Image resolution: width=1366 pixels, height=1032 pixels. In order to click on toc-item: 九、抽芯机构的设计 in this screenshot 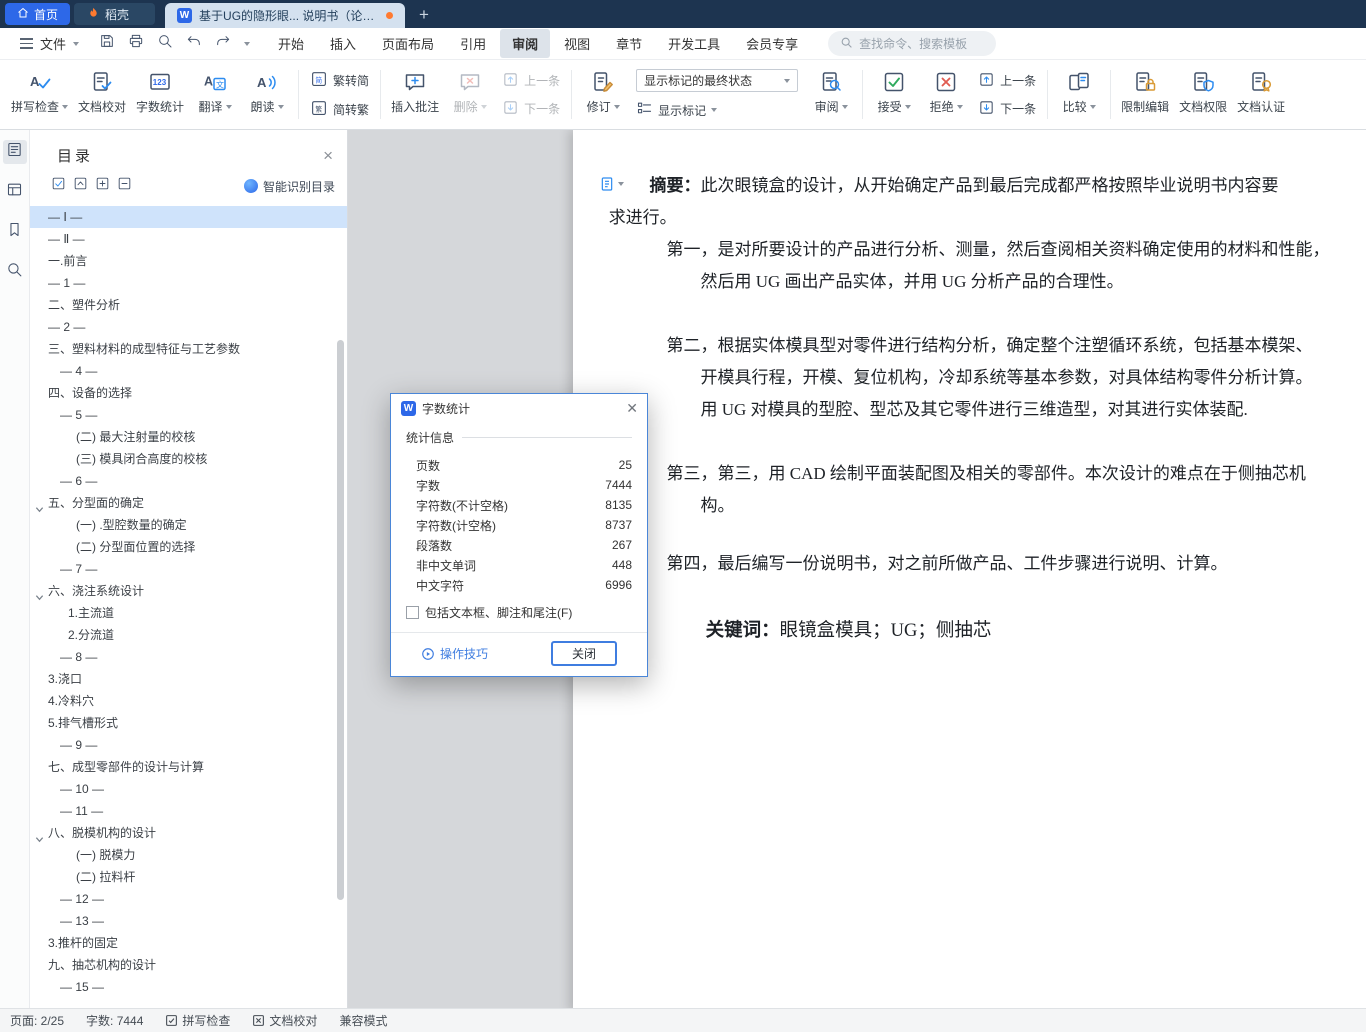, I will do `click(188, 965)`.